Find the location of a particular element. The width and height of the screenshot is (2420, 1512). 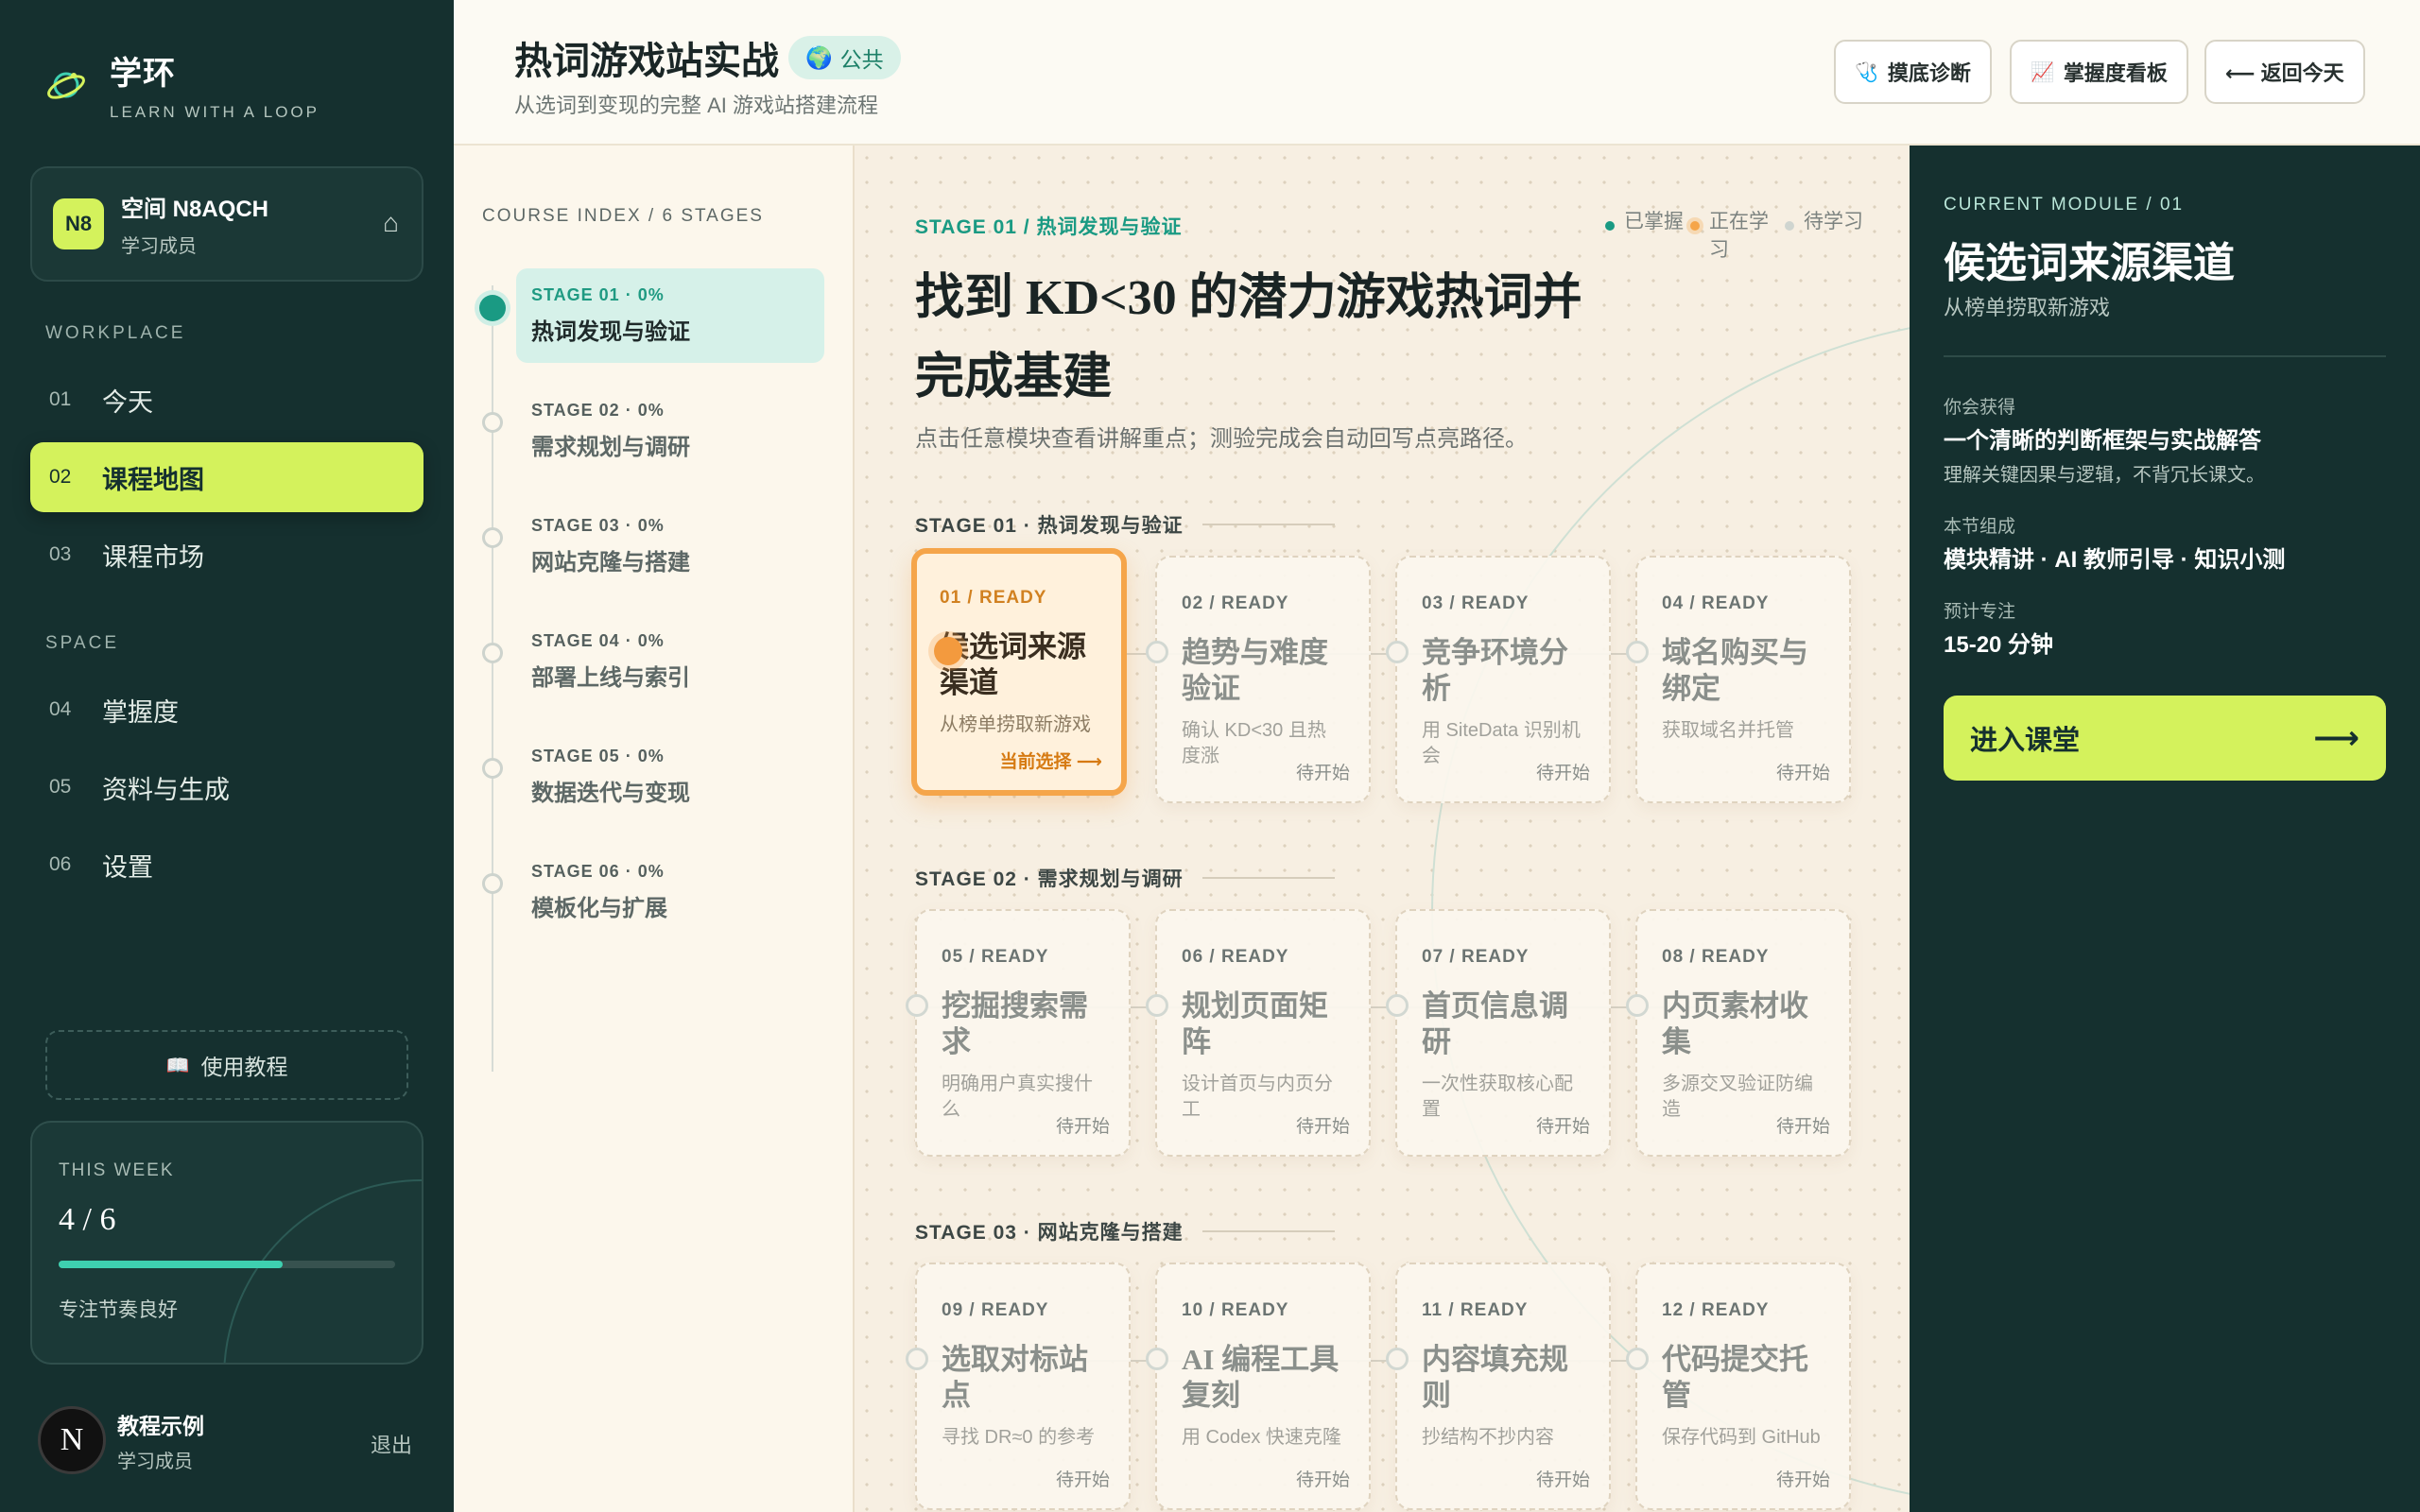

module-card-11: 11 / READY 内容填充规则 抄结构不抄内容 待开始 is located at coordinates (1498, 1386).